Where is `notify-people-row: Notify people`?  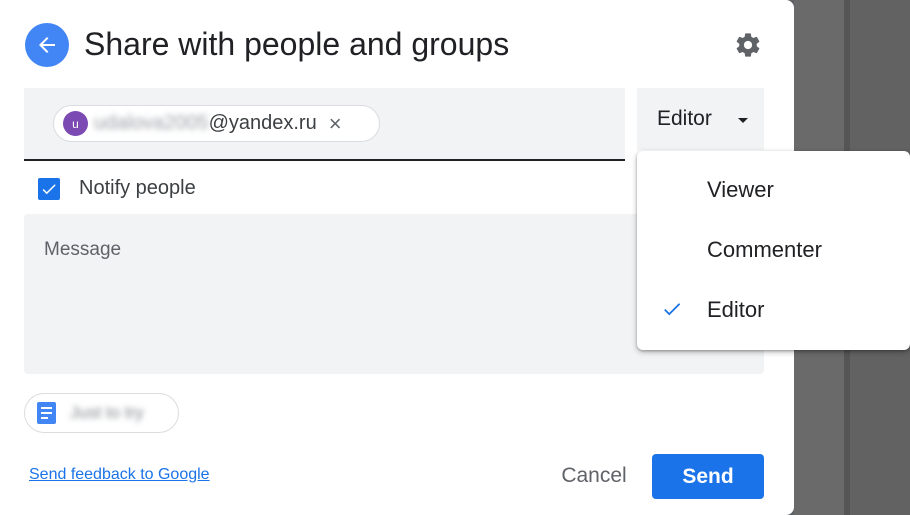
notify-people-row: Notify people is located at coordinates (117, 188).